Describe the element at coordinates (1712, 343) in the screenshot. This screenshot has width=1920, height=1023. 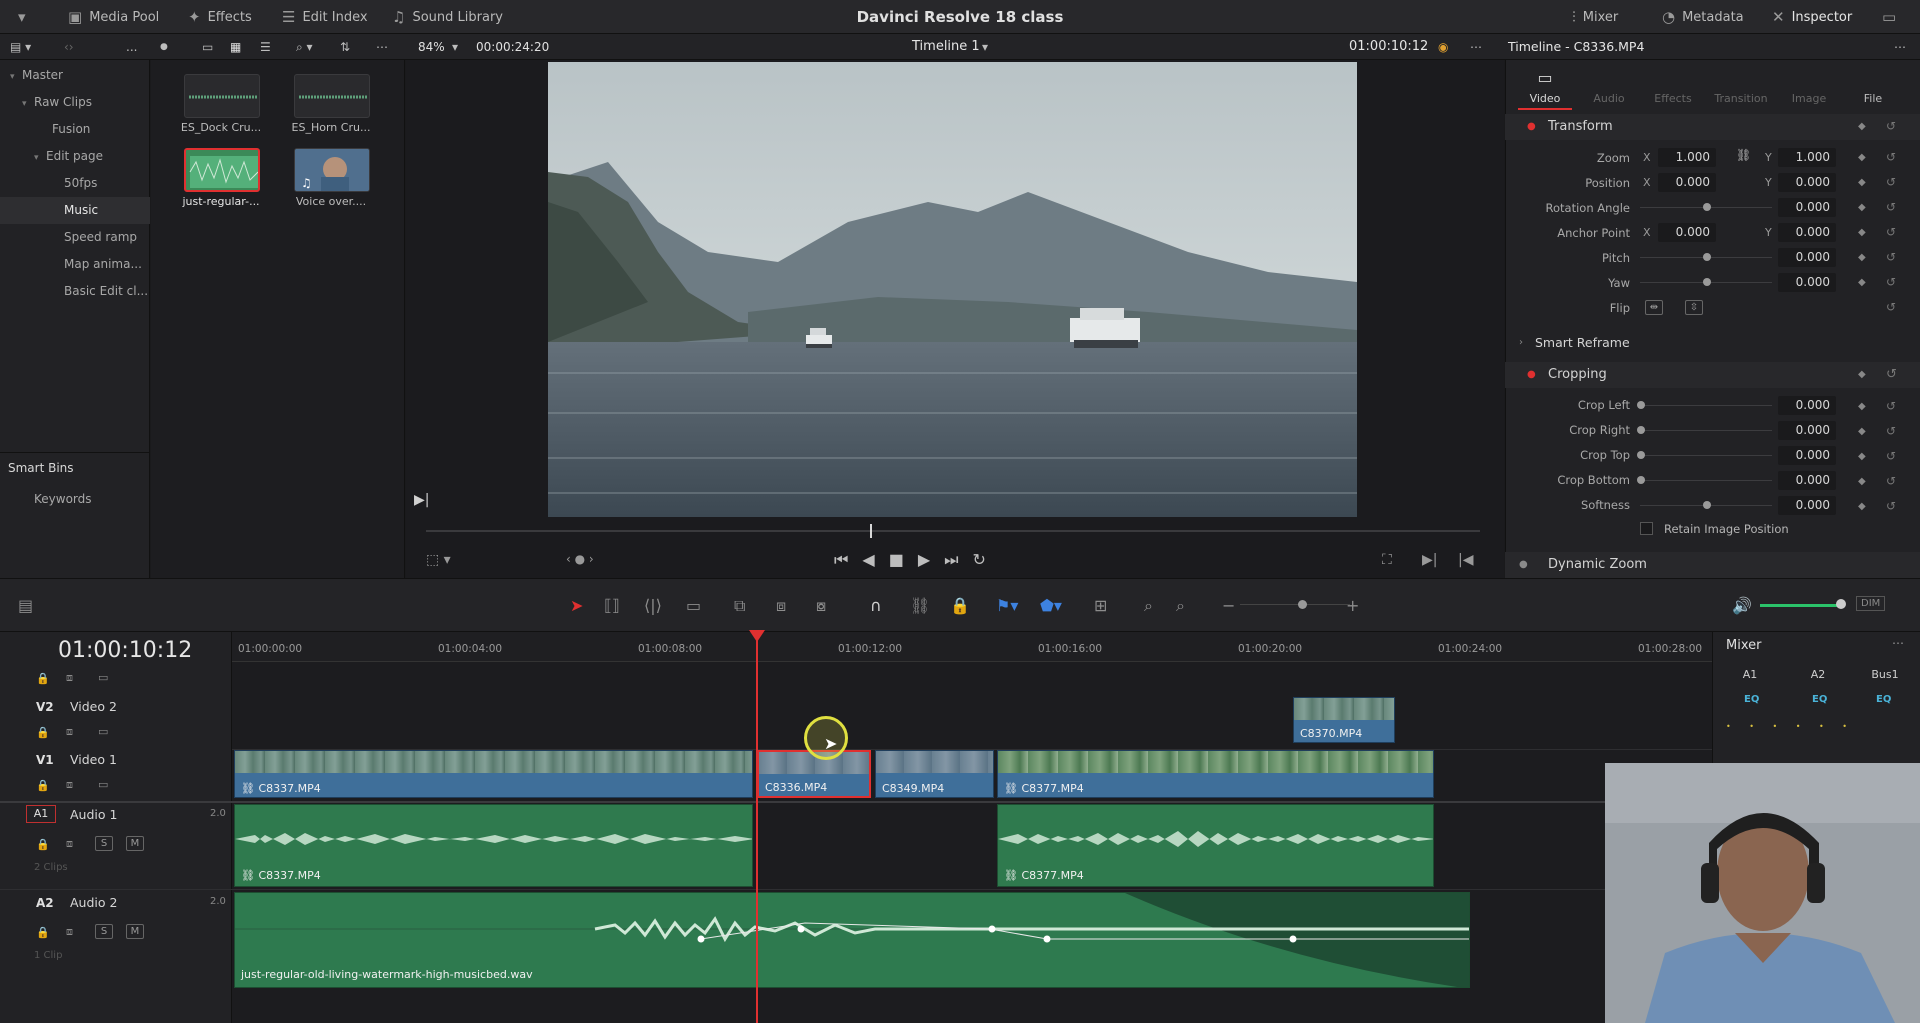
I see `smart-reframe-section: › Smart Reframe` at that location.